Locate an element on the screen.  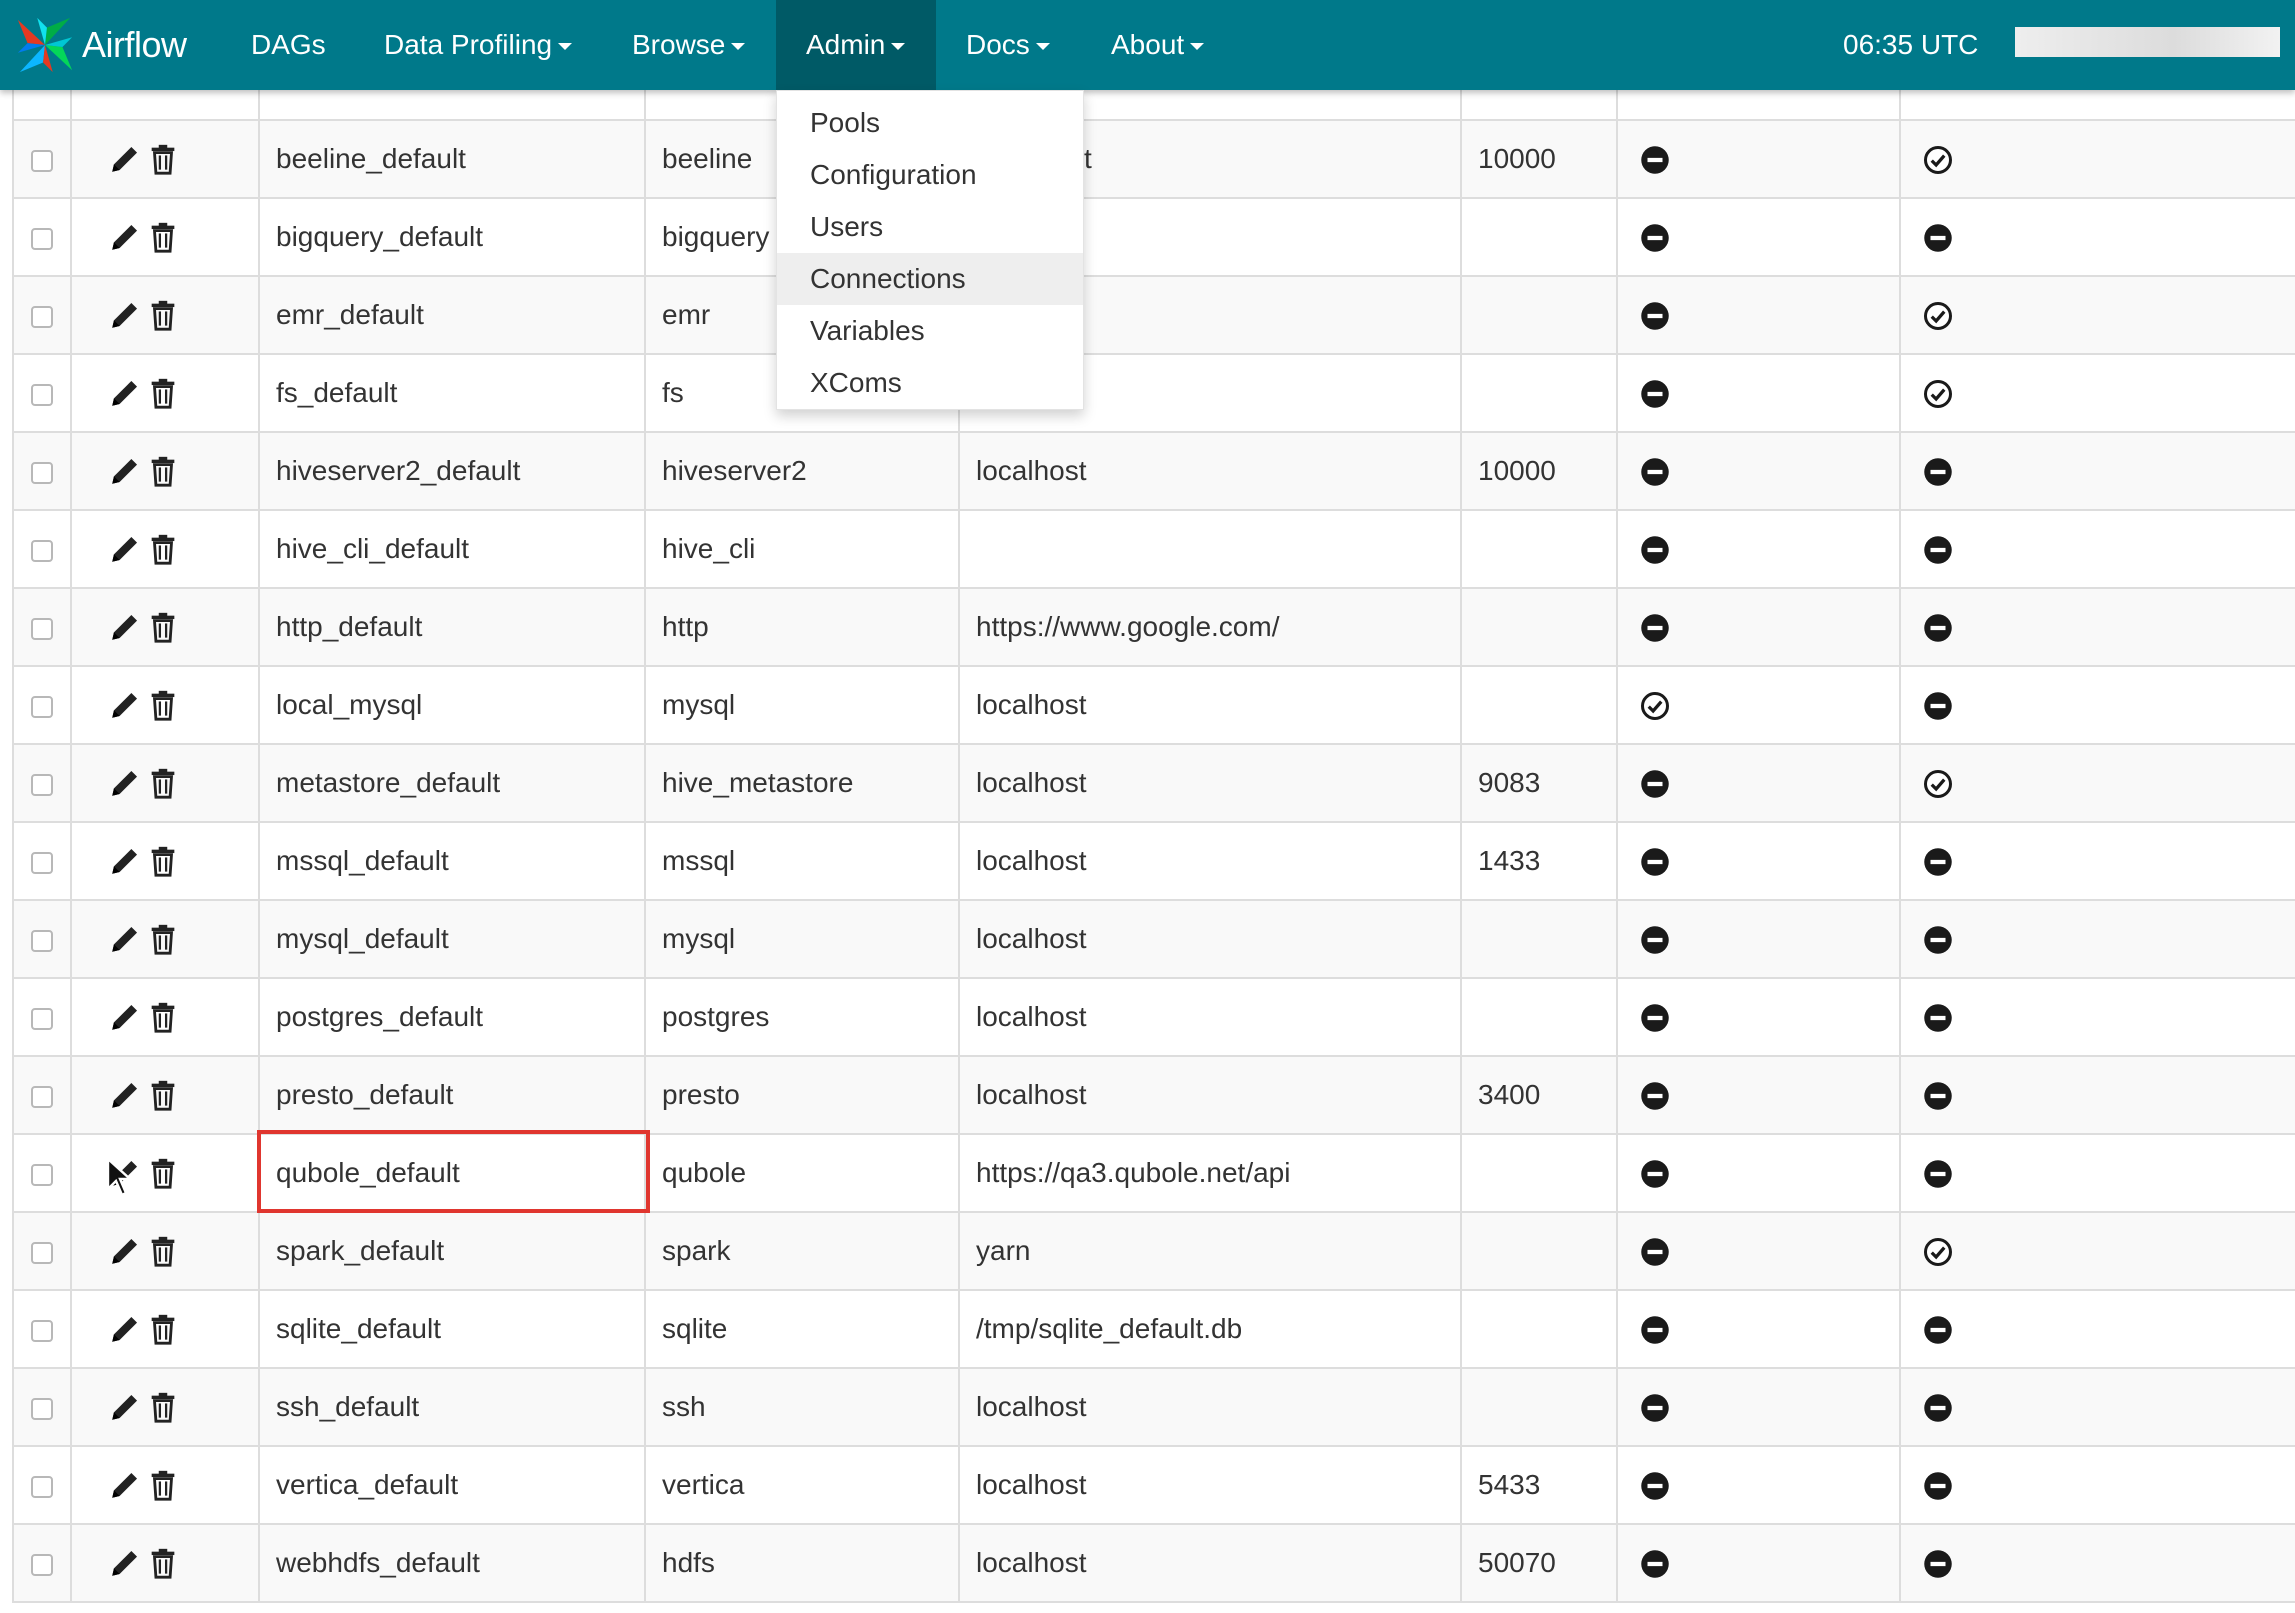
conn-type-cell: sqlite is located at coordinates (802, 1329).